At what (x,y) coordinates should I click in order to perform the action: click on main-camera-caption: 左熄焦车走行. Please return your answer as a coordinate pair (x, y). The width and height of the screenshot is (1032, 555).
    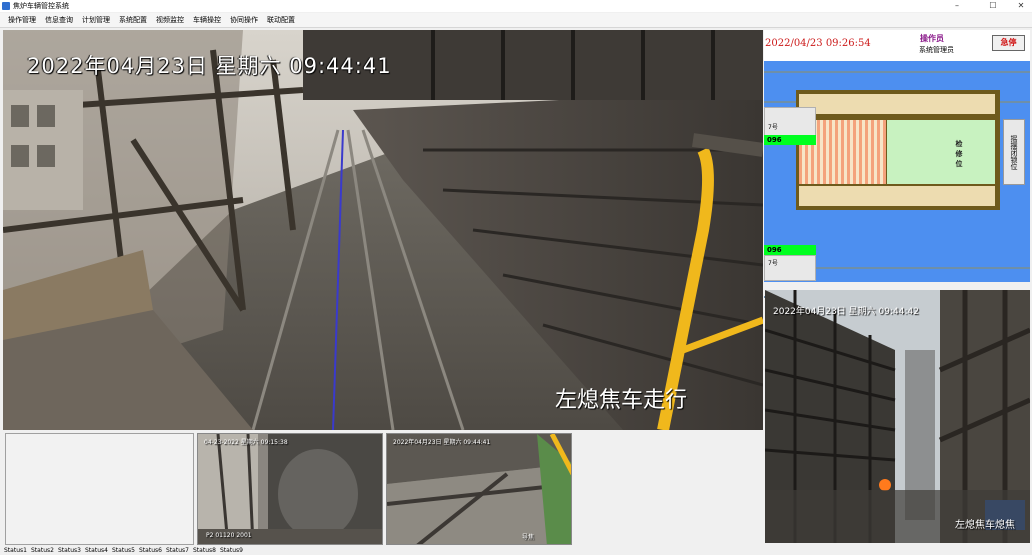
    Looking at the image, I should click on (621, 400).